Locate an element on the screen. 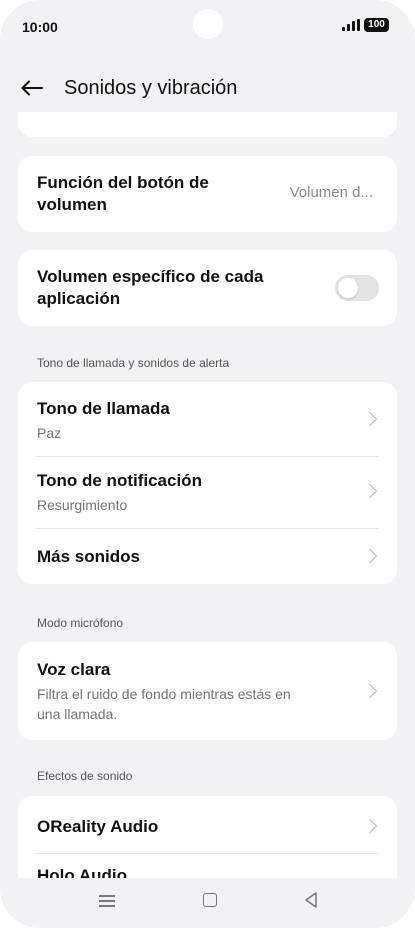  previous-card is located at coordinates (207, 124).